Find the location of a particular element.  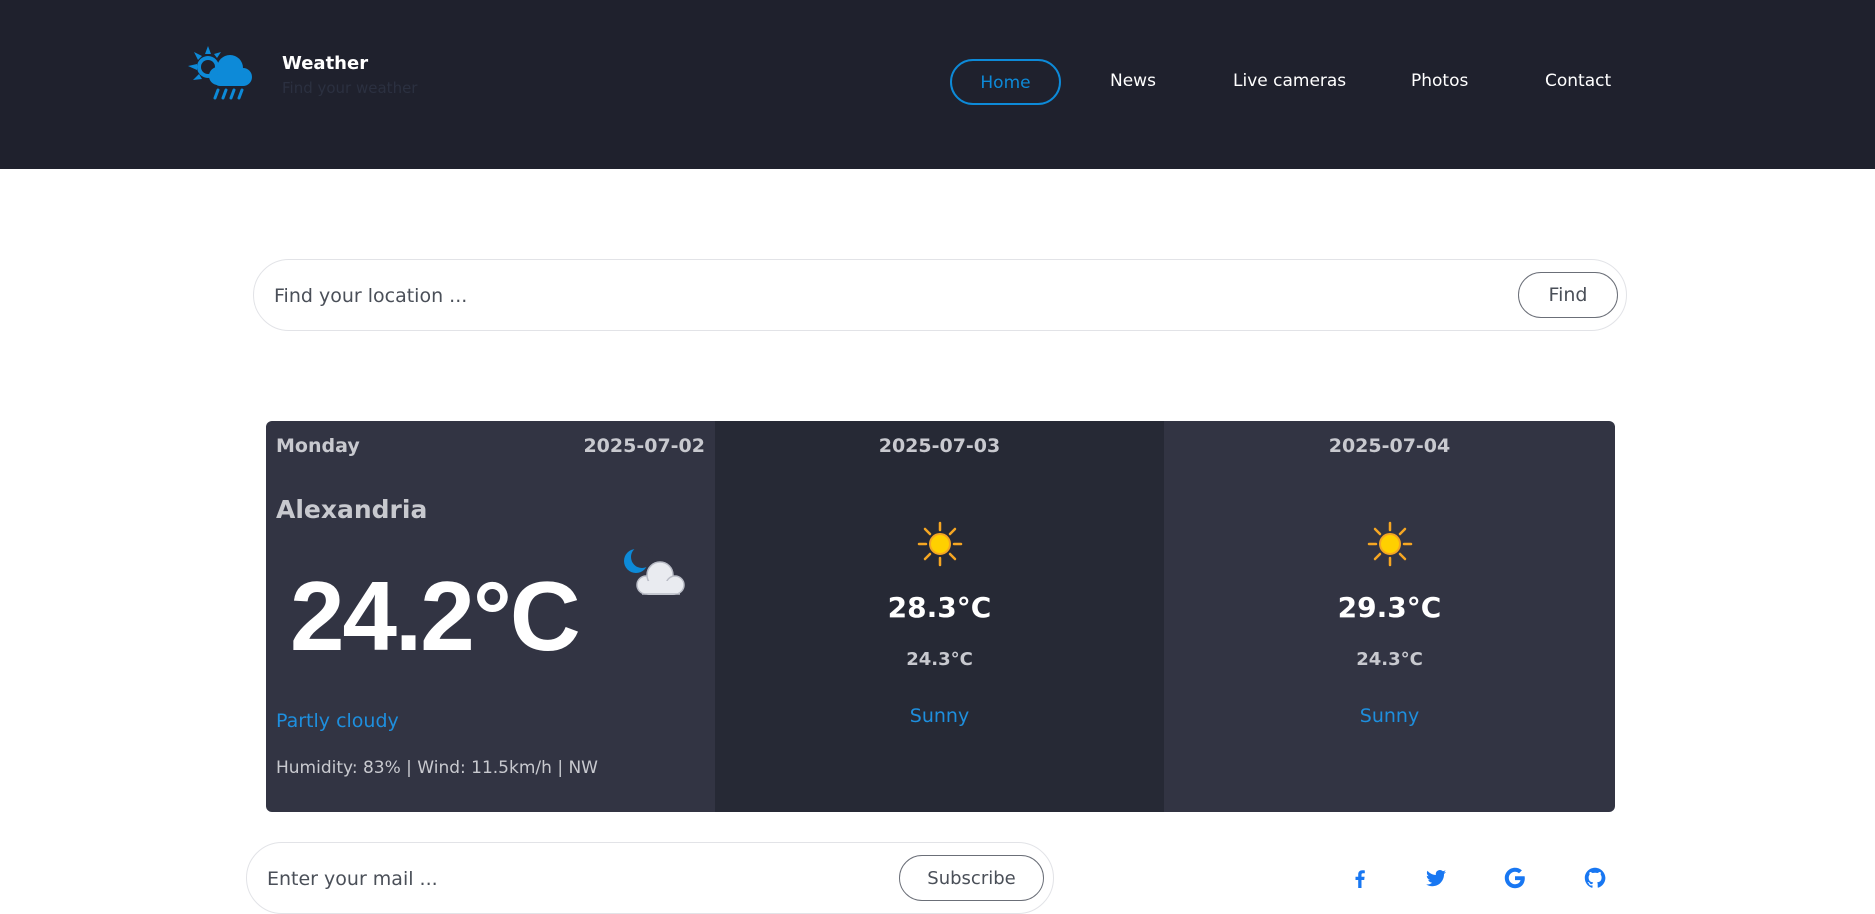

forecast-card-day-2: 2025-07-03 28.3°C 24.3°C Sunny is located at coordinates (939, 616).